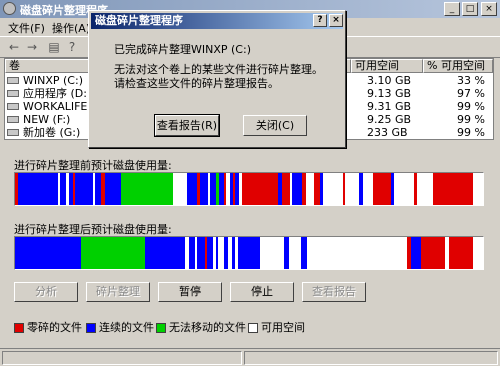 The width and height of the screenshot is (500, 366). I want to click on menu-file: 文件(F), so click(26, 28).